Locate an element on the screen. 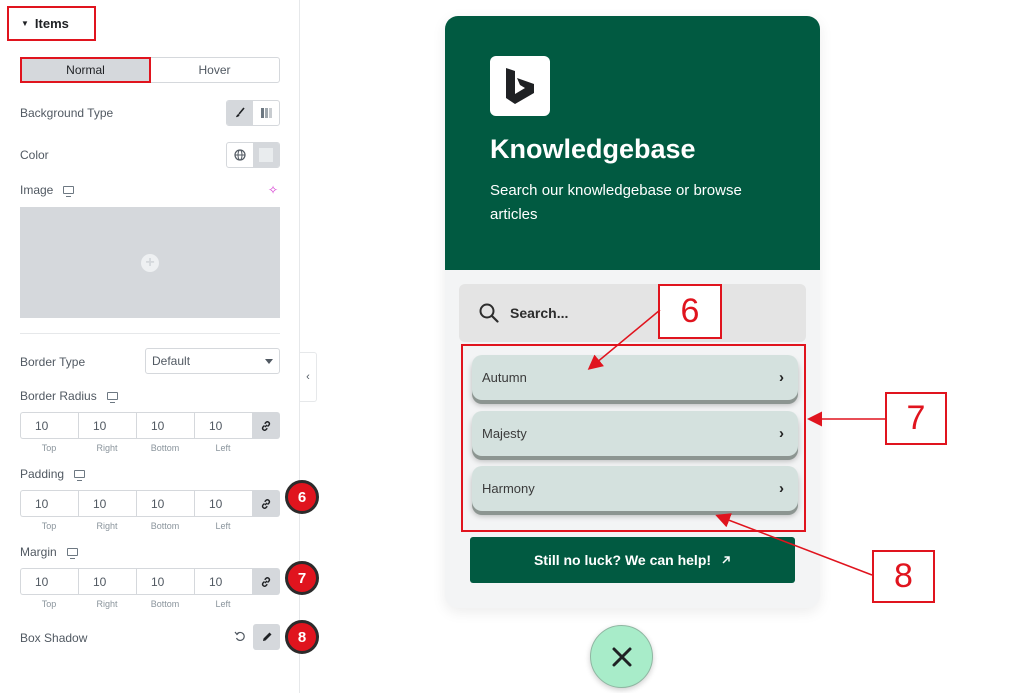 Image resolution: width=1029 pixels, height=693 pixels. list-item-label: Autumn is located at coordinates (504, 377).